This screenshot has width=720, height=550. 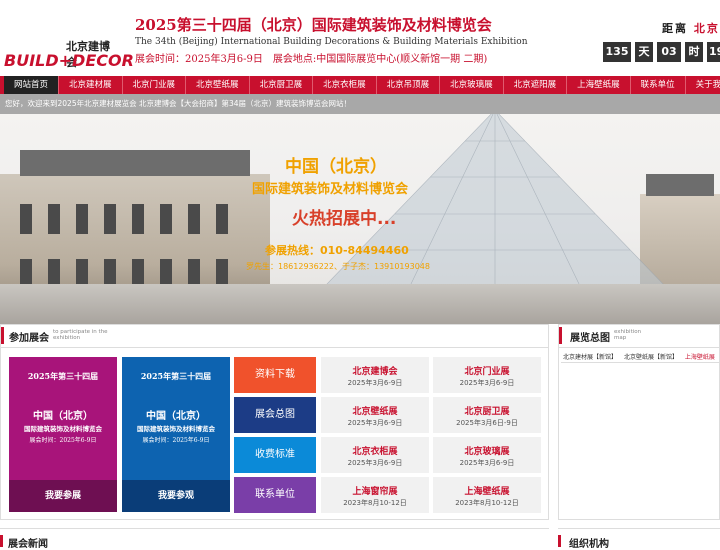 What do you see at coordinates (472, 85) in the screenshot?
I see `nav-item-glass: 北京玻璃展` at bounding box center [472, 85].